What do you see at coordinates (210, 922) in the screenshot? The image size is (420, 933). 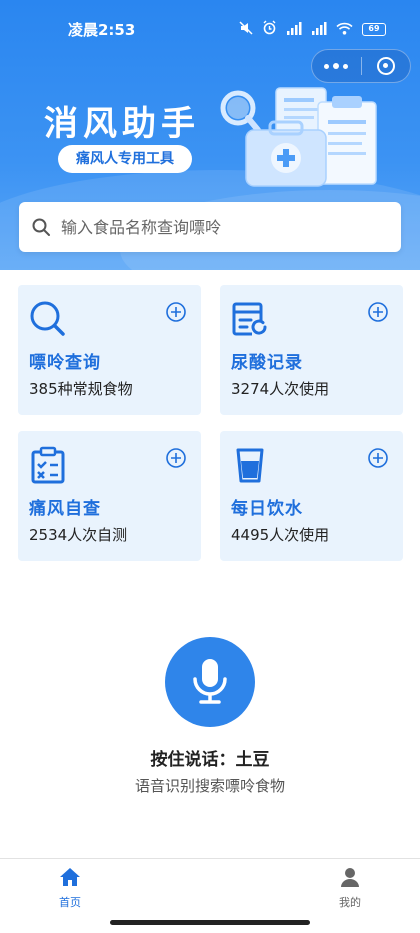 I see `home-indicator` at bounding box center [210, 922].